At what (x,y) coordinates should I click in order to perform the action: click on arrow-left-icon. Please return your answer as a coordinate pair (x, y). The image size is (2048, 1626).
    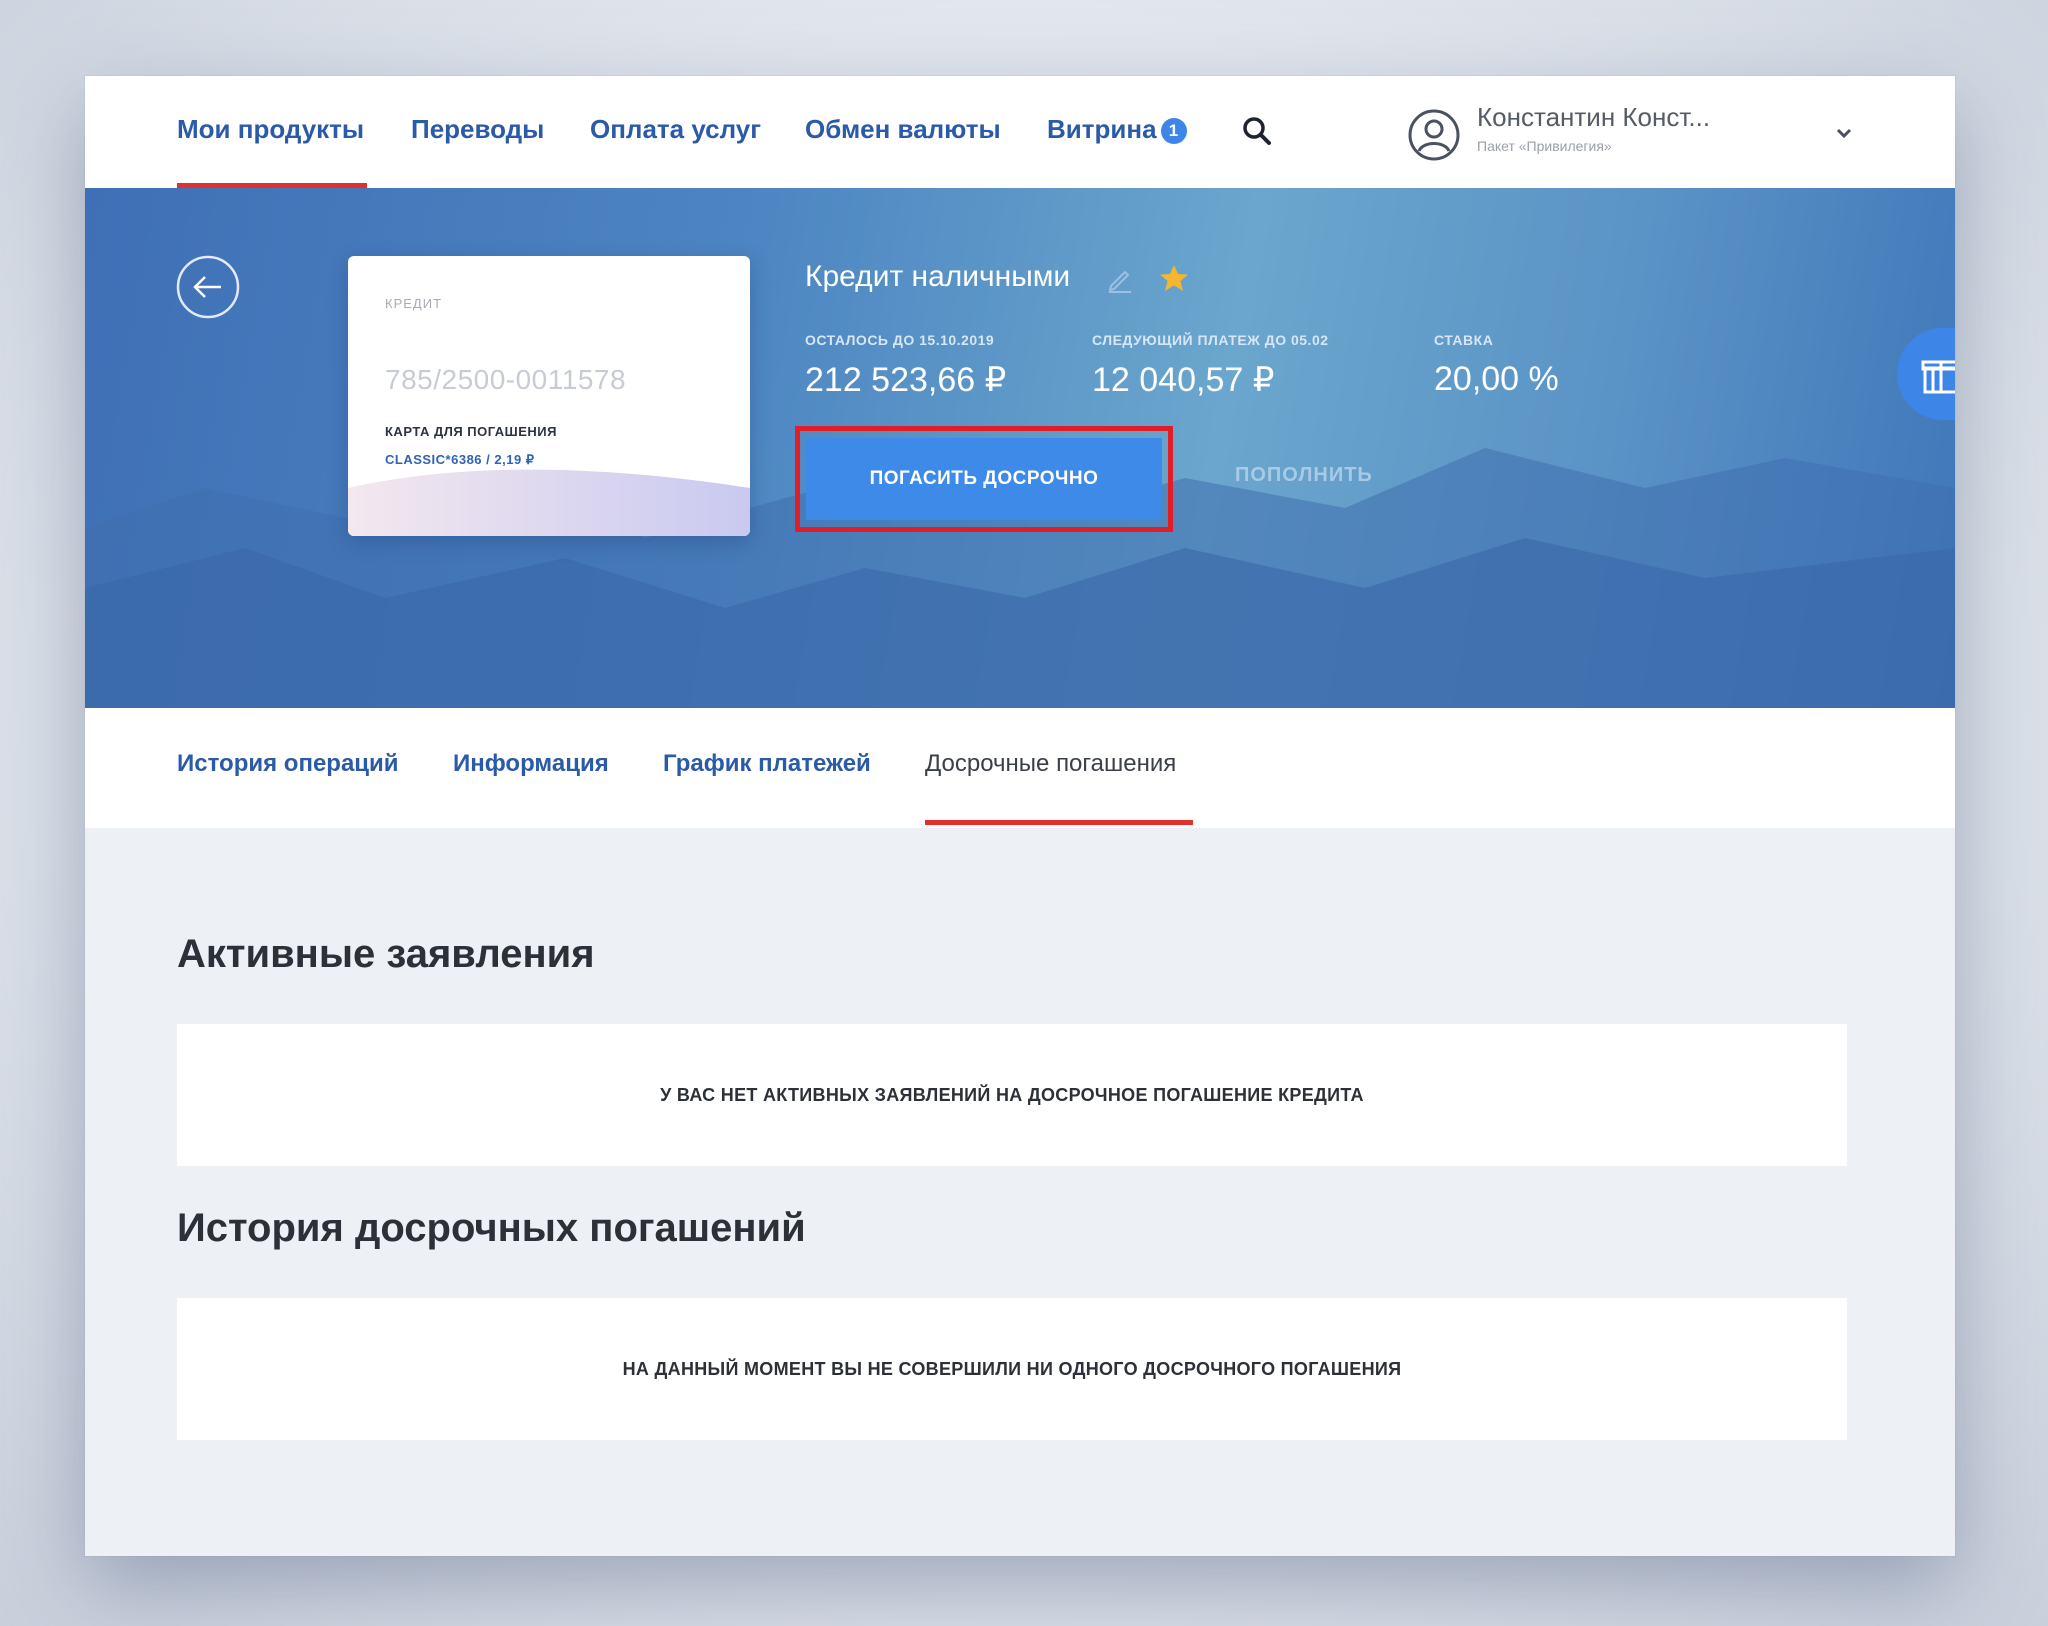
    Looking at the image, I should click on (208, 287).